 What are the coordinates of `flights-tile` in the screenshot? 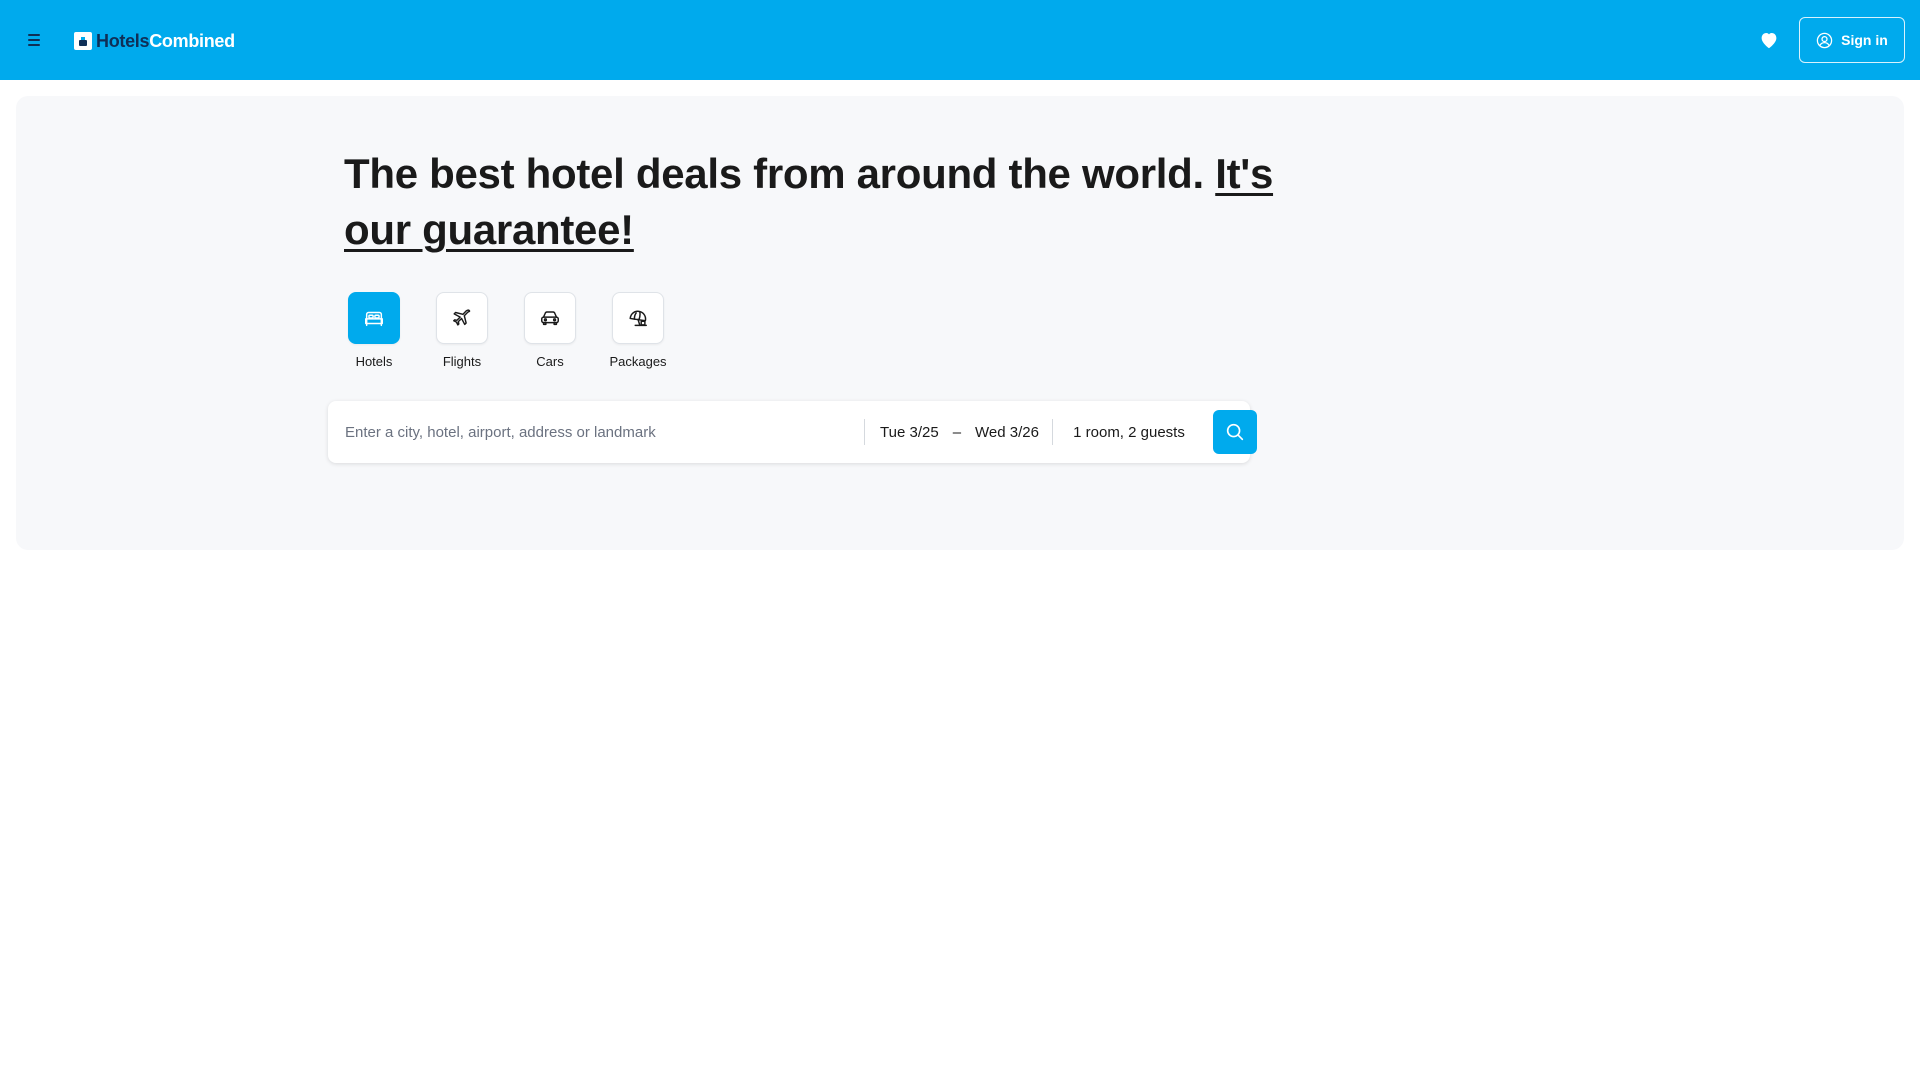 It's located at (462, 318).